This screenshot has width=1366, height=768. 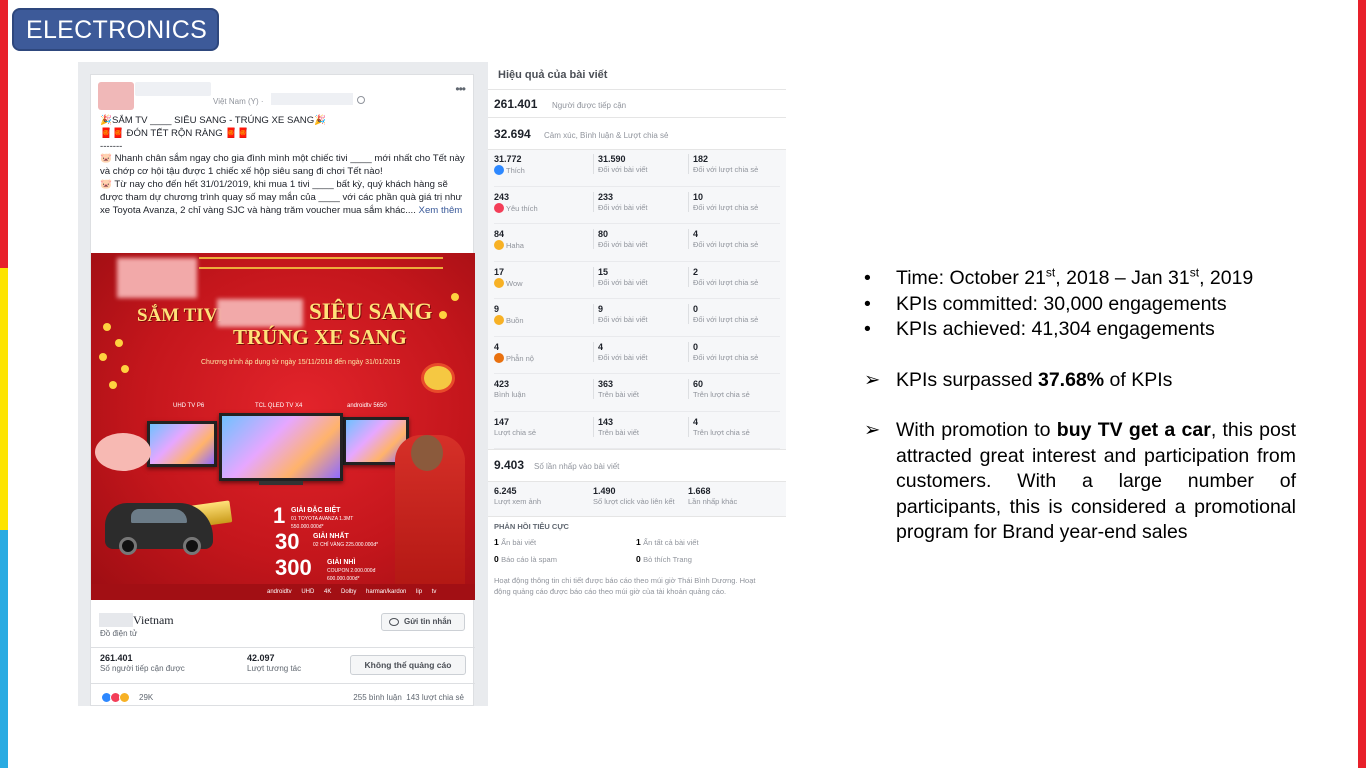 I want to click on post-counts: 255 bình luận 143 lượt chia sẻ, so click(x=408, y=697).